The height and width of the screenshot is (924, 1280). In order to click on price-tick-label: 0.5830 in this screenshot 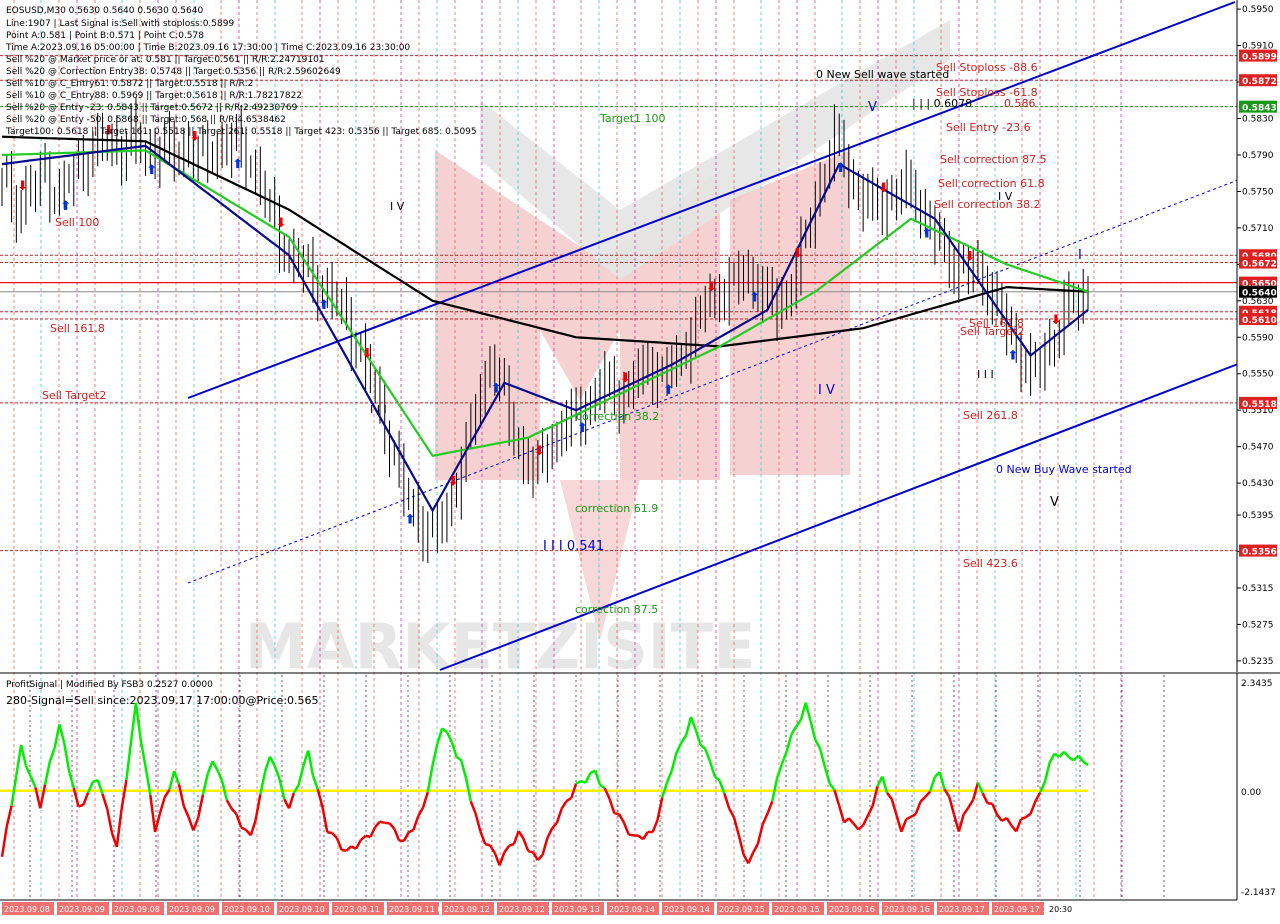, I will do `click(1258, 120)`.